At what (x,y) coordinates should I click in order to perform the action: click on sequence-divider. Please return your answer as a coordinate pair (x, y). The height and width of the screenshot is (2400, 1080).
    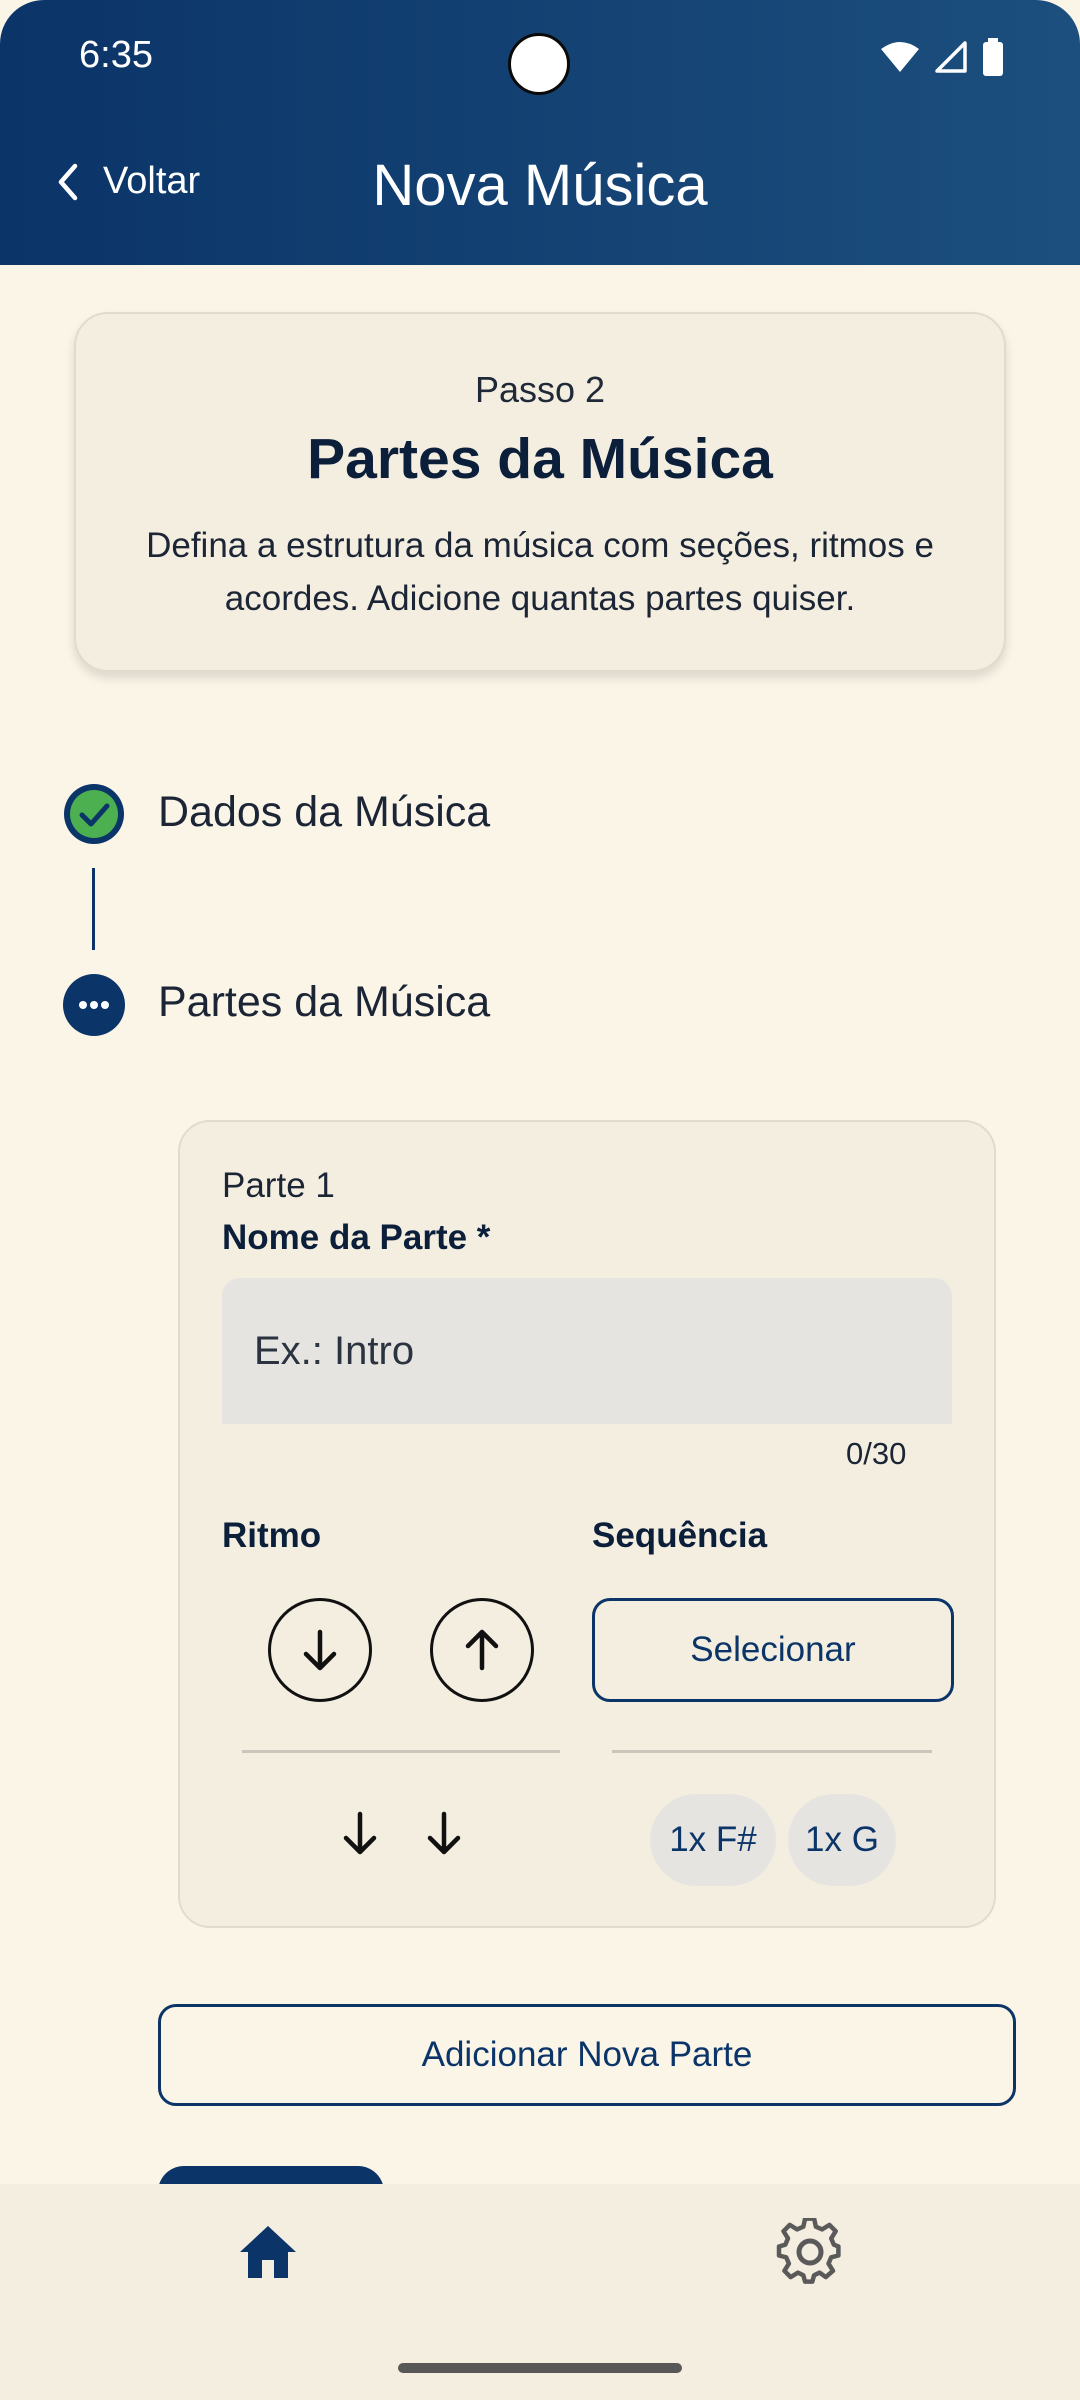
    Looking at the image, I should click on (772, 1751).